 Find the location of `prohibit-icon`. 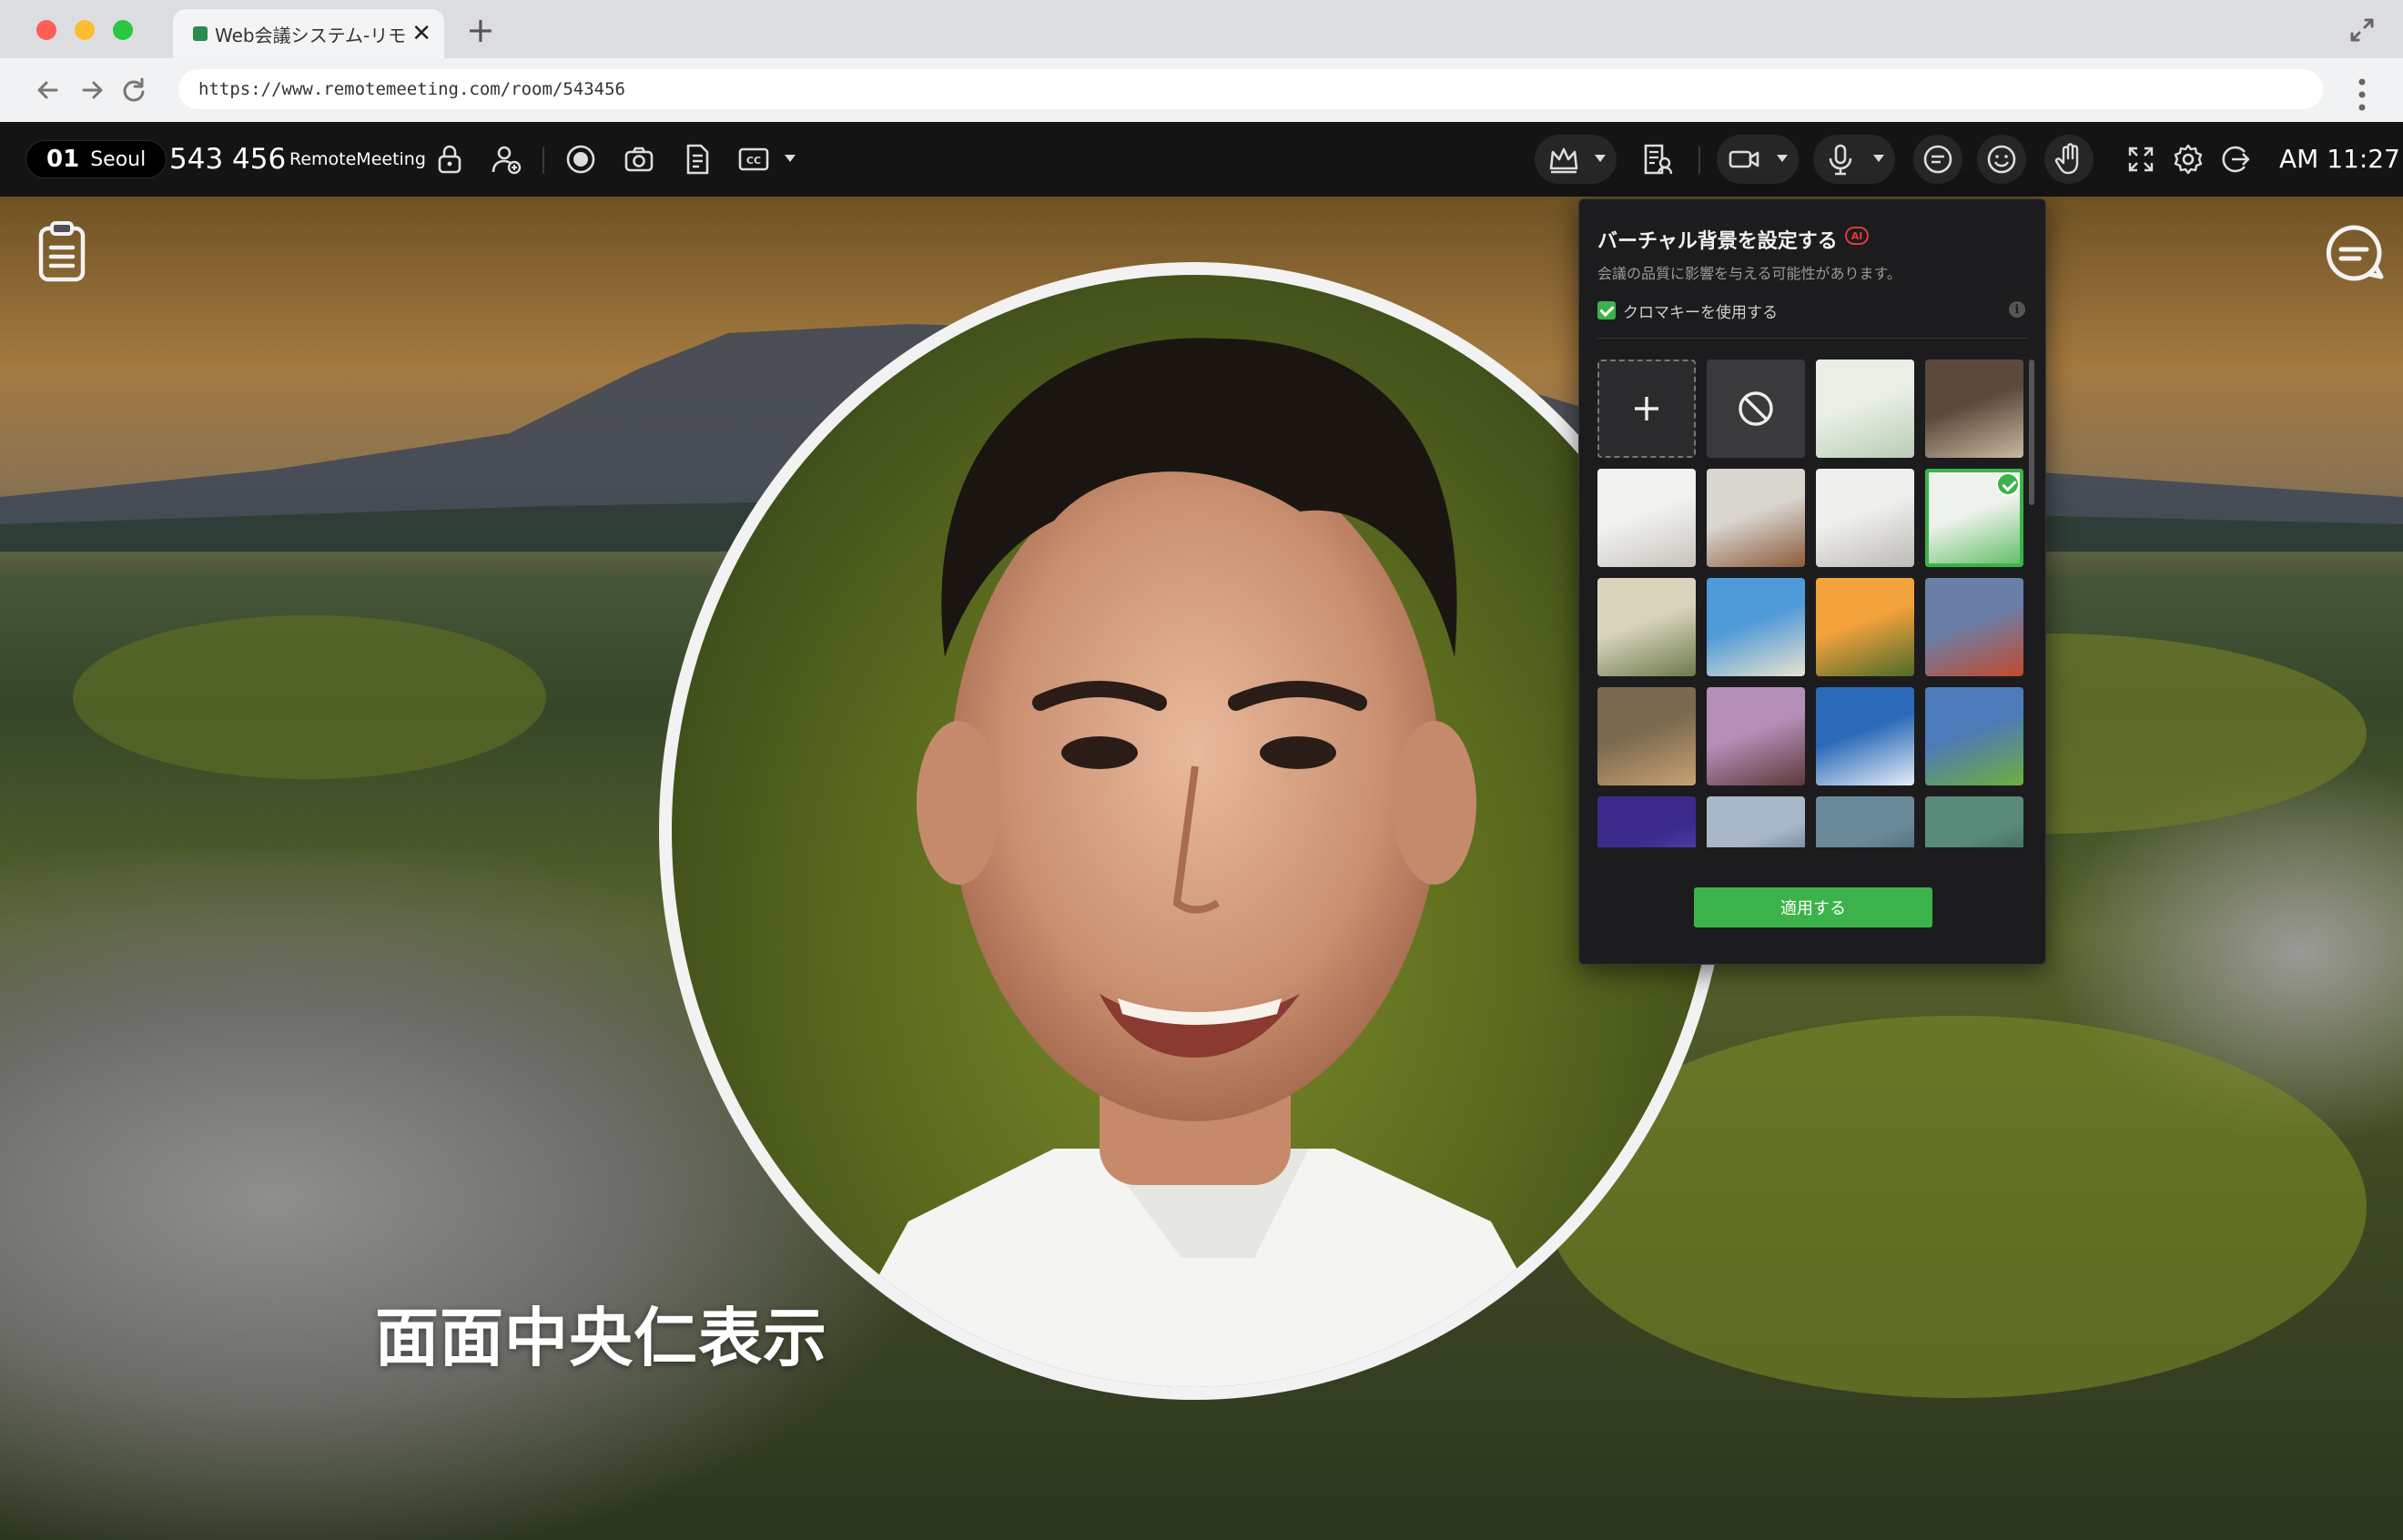

prohibit-icon is located at coordinates (1756, 408).